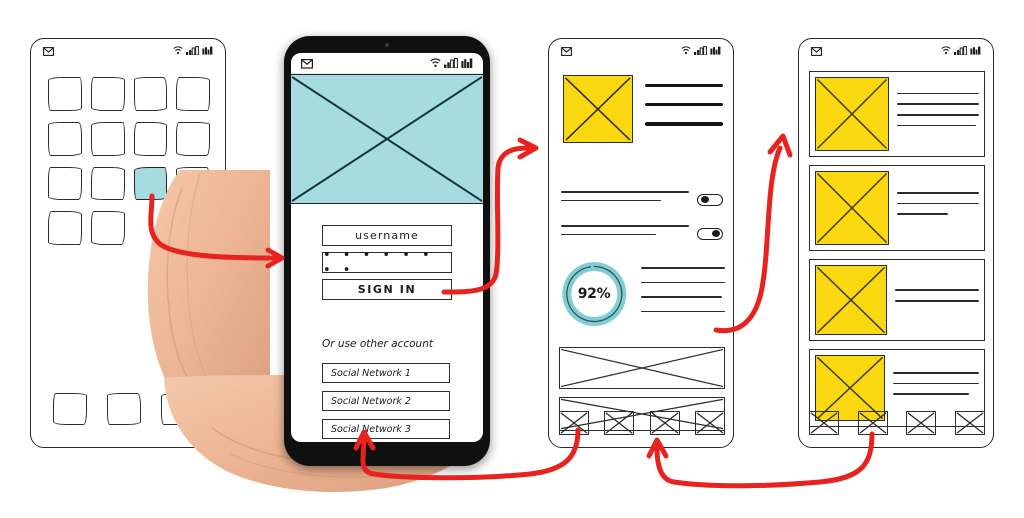 This screenshot has height=518, width=1024. Describe the element at coordinates (387, 263) in the screenshot. I see `password-input: • • • • • • • •` at that location.